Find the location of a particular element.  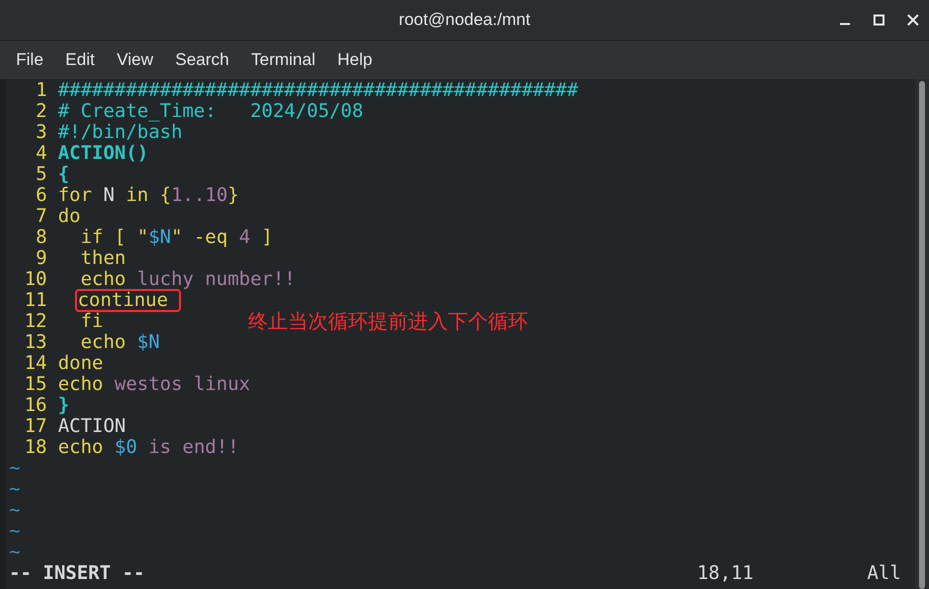

menu-item: File is located at coordinates (30, 60).